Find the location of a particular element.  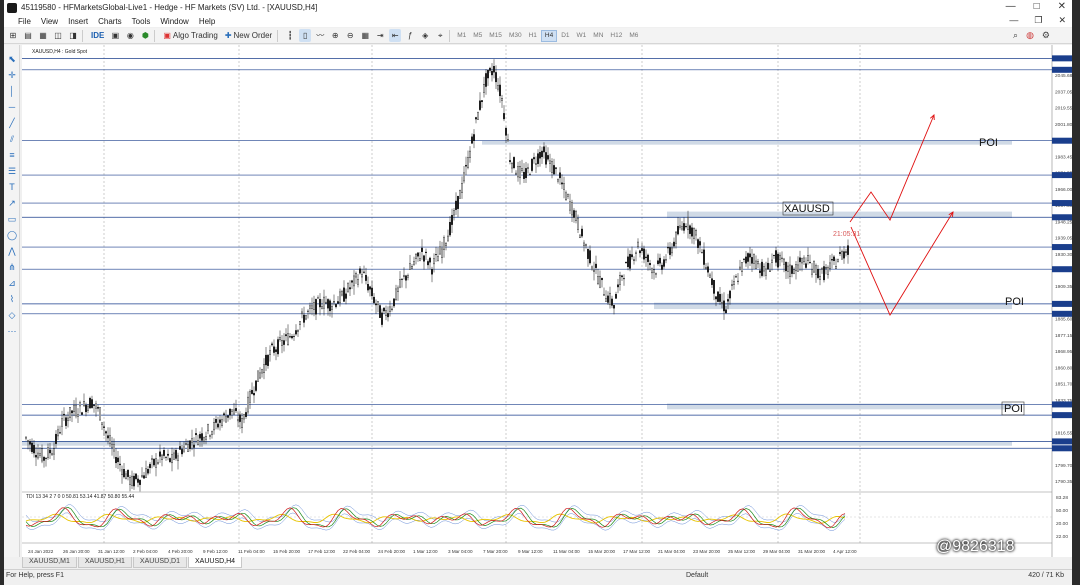

timeframe-h4: H4 is located at coordinates (549, 35).